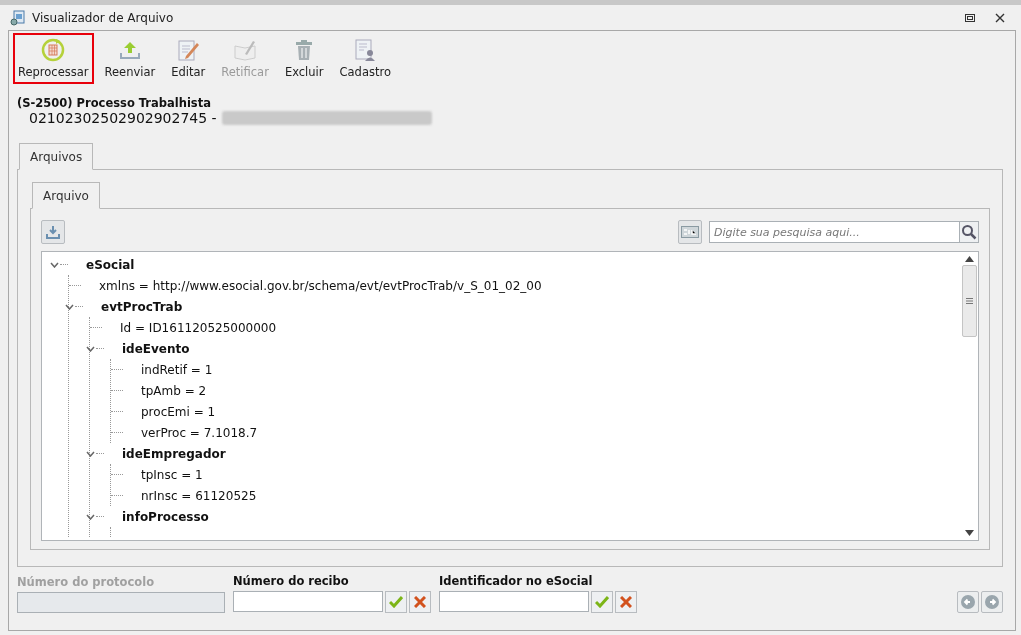  Describe the element at coordinates (66, 195) in the screenshot. I see `tab: Arquivo` at that location.